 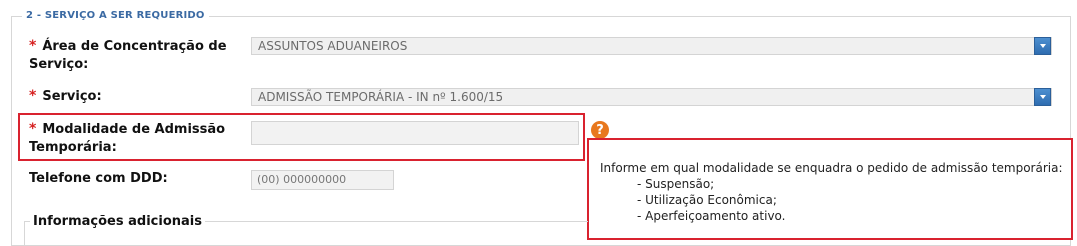 I want to click on telefone-input: (00) 000000000, so click(x=322, y=180).